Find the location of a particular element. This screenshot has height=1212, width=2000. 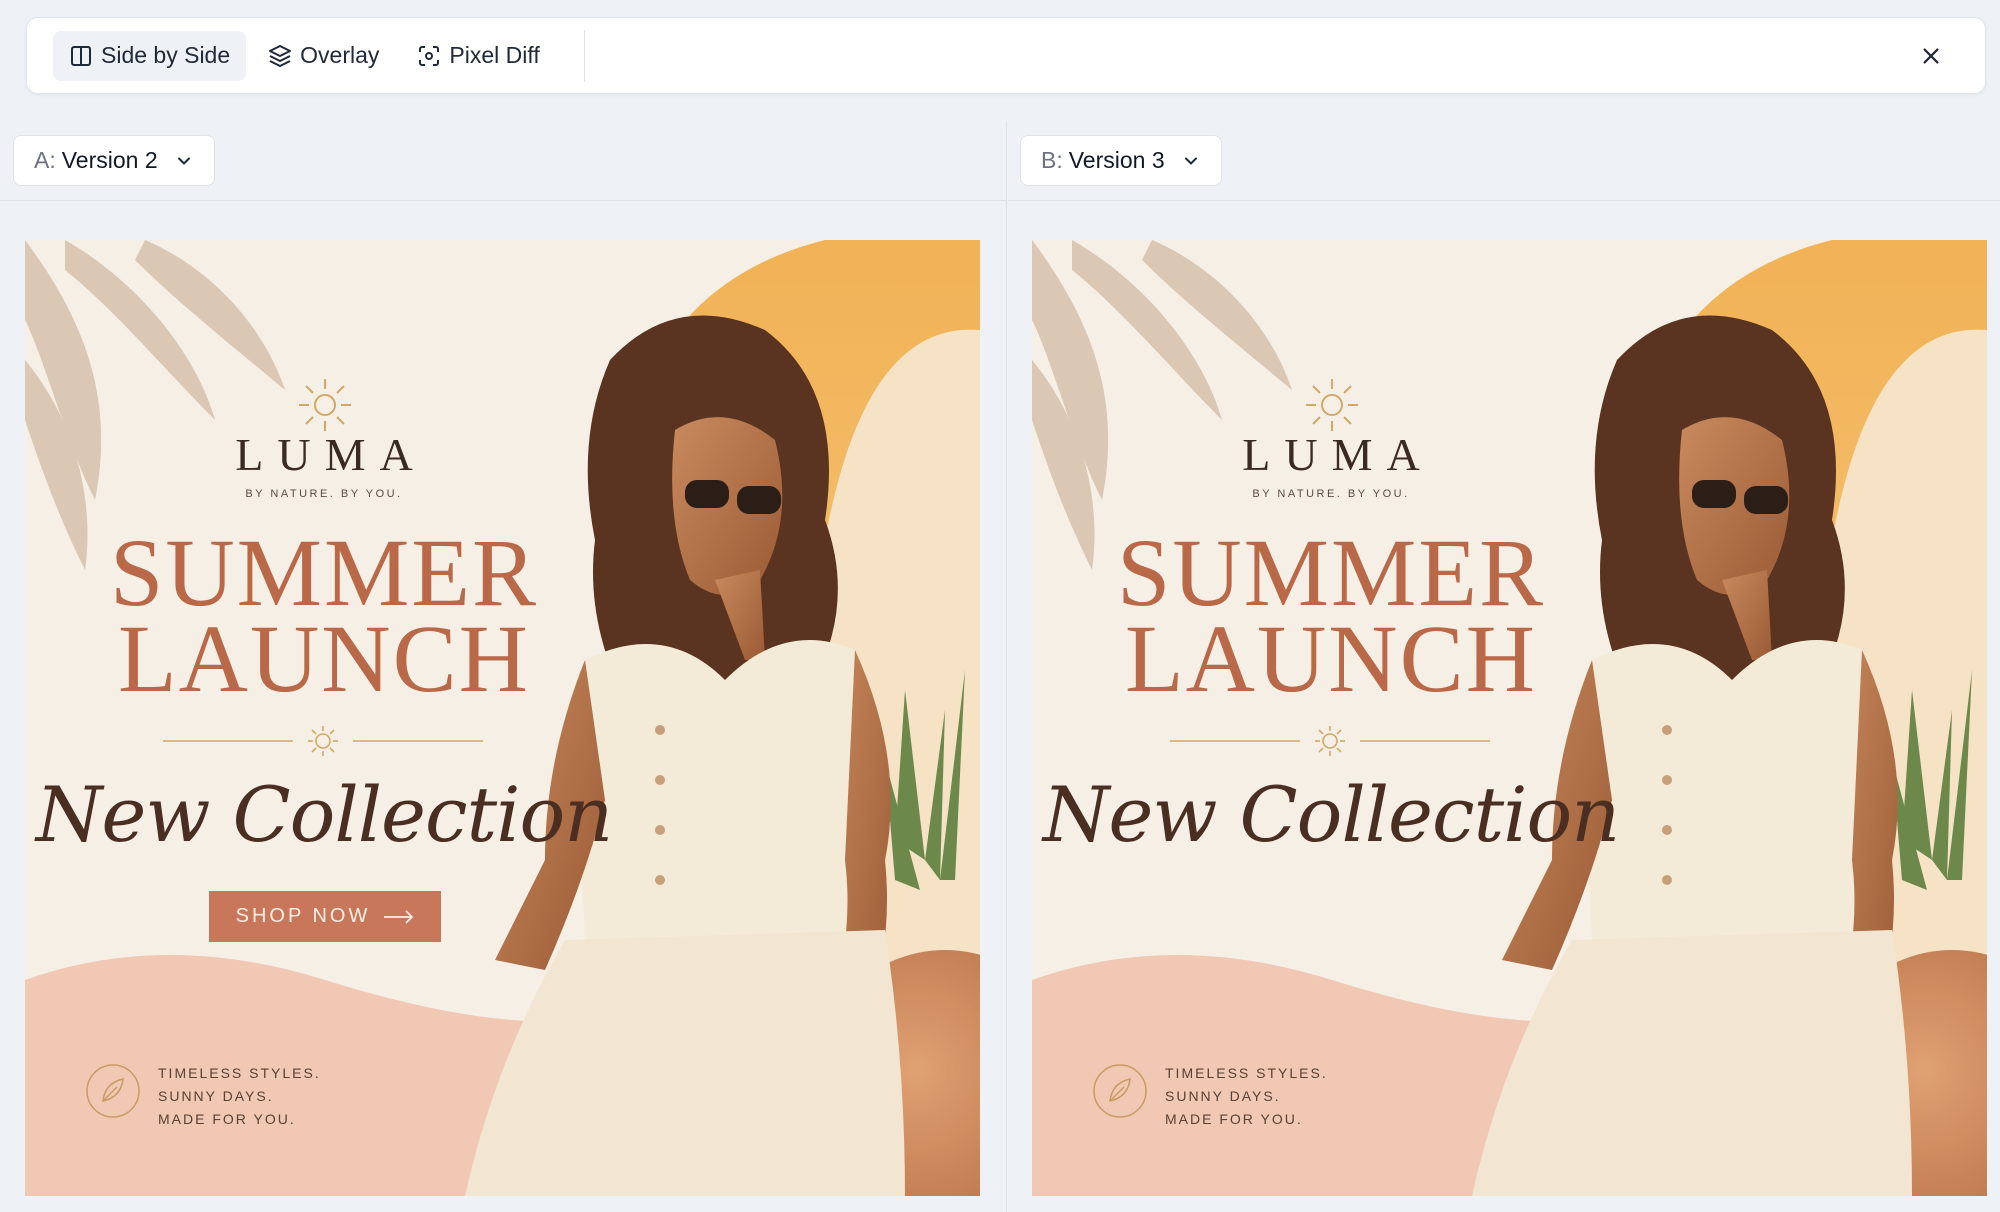

close-button is located at coordinates (1931, 56).